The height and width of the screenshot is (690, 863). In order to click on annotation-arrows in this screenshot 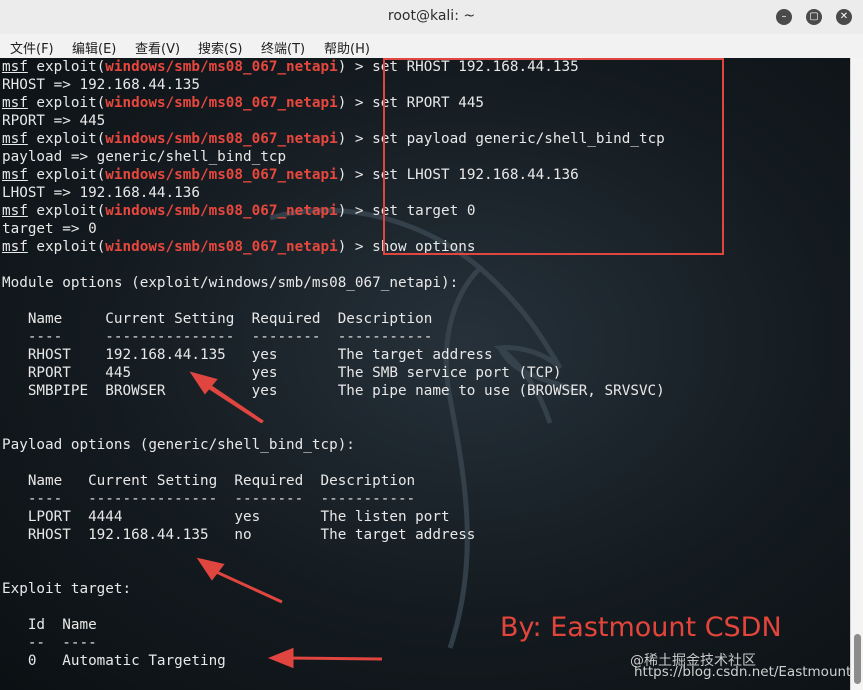, I will do `click(286, 520)`.